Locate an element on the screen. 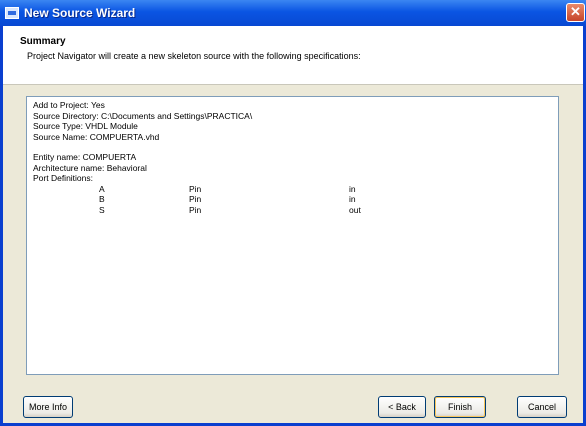  page-title: Summary is located at coordinates (43, 41).